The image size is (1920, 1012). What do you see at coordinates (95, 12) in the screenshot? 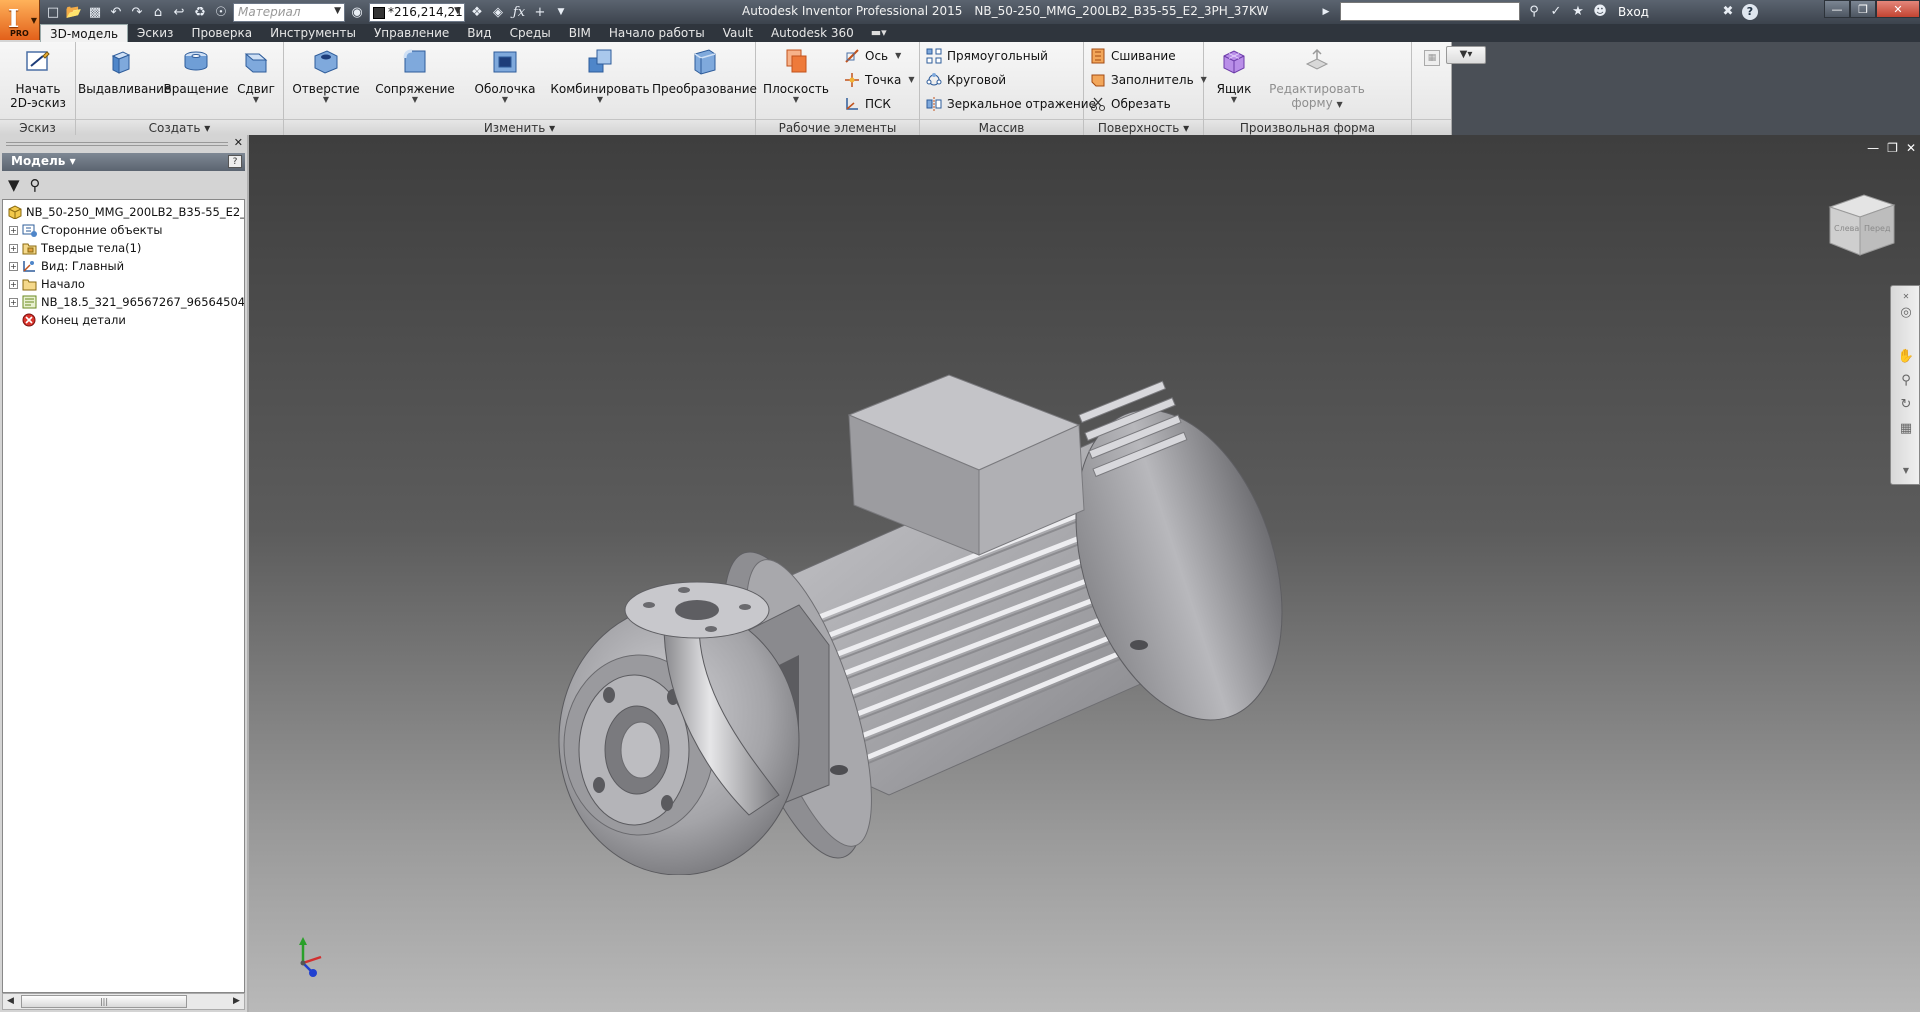
I see `save-icon: ▩` at bounding box center [95, 12].